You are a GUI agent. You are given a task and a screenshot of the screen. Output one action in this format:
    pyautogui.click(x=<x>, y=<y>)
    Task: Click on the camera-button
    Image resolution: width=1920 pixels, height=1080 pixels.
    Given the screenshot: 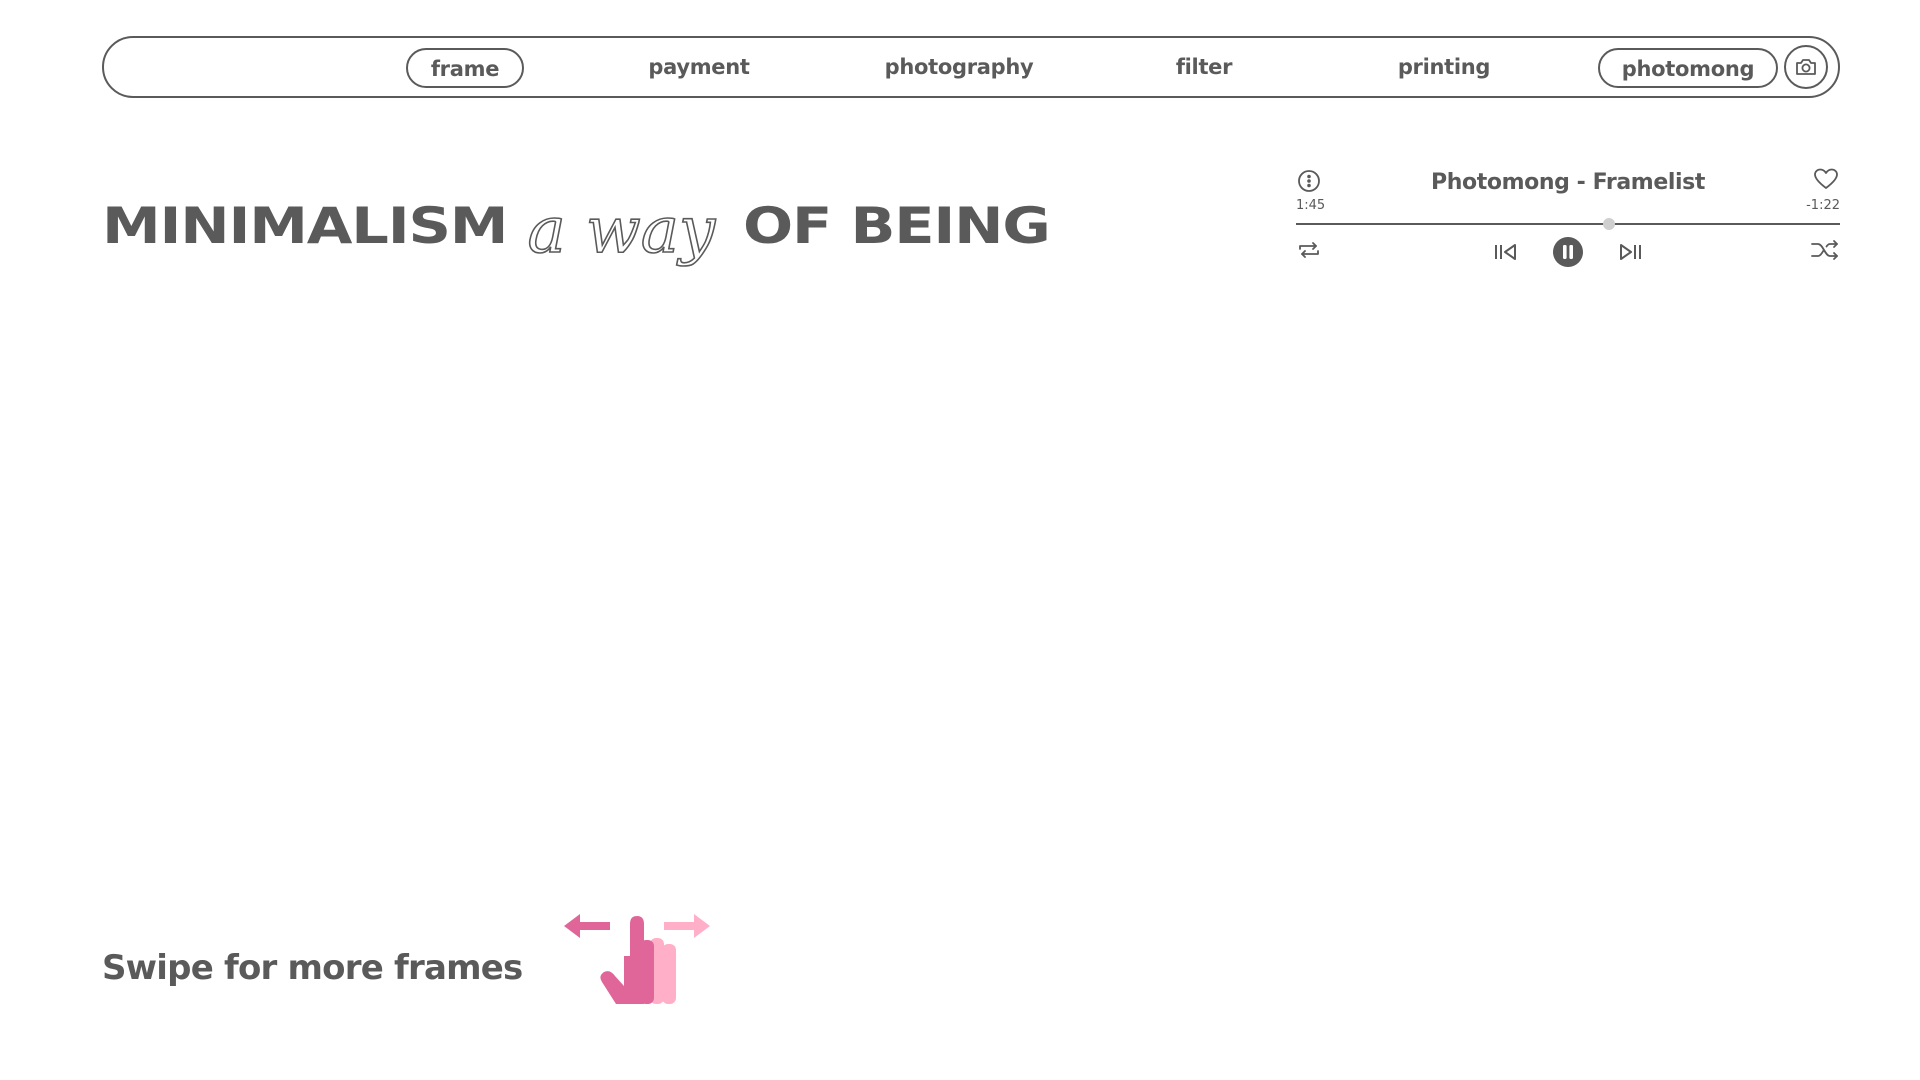 What is the action you would take?
    pyautogui.click(x=1806, y=67)
    